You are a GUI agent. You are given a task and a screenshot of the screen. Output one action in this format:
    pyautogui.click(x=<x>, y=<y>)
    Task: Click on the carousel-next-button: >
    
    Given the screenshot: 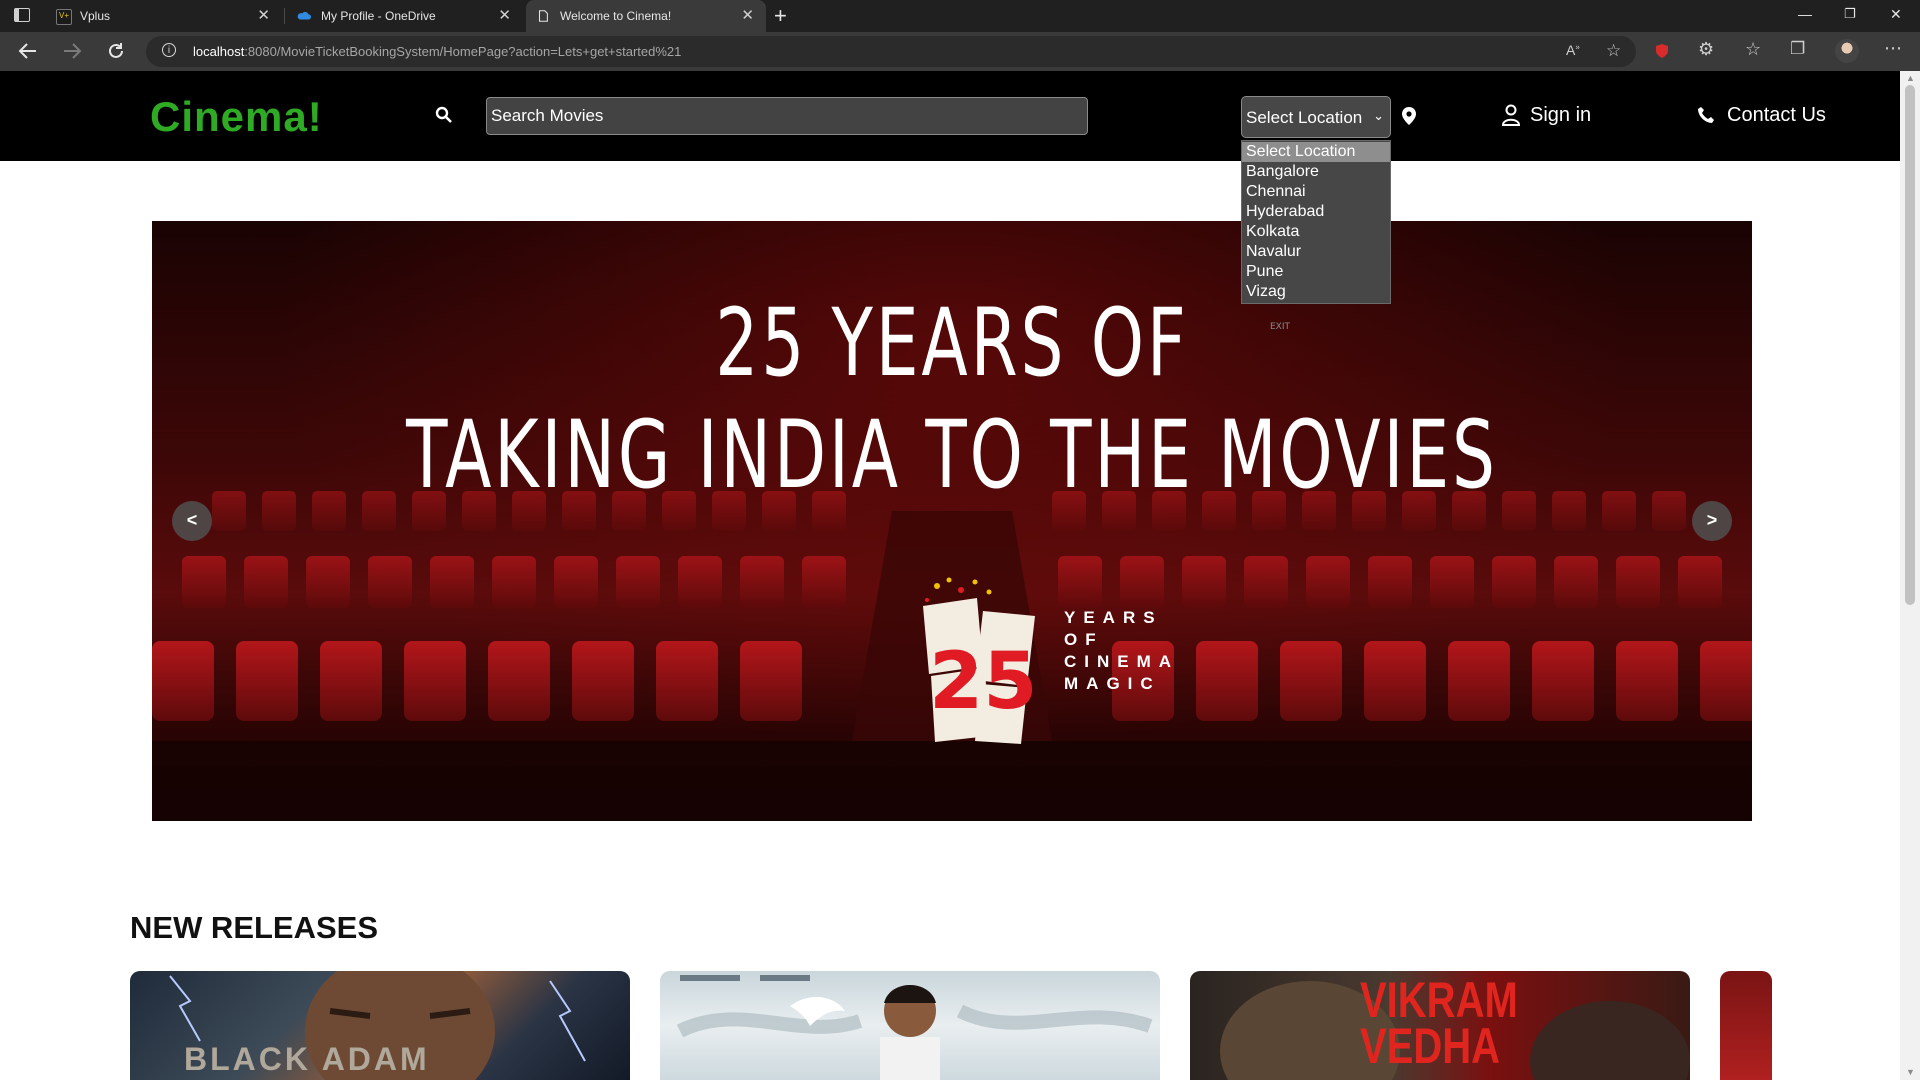 What is the action you would take?
    pyautogui.click(x=1712, y=521)
    